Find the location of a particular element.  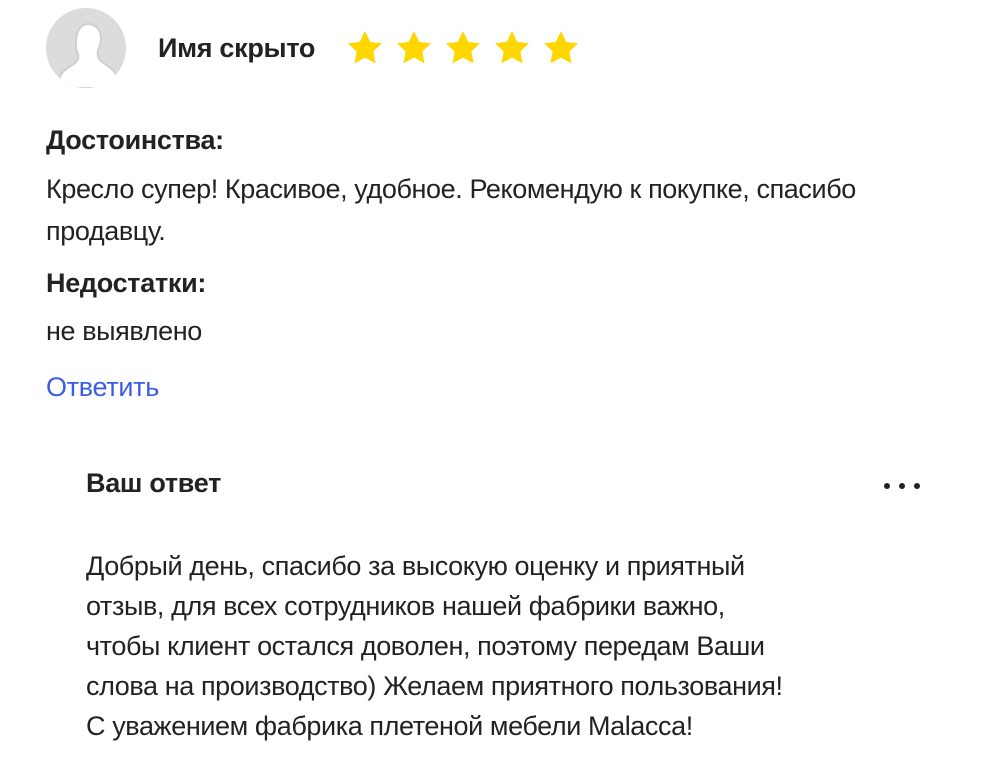

more-horizontal-icon is located at coordinates (902, 486).